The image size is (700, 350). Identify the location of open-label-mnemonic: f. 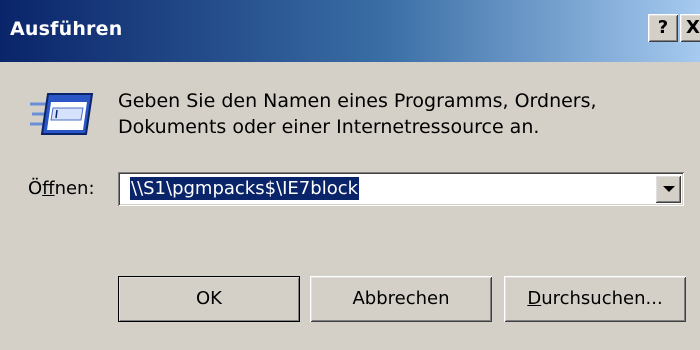
(48, 188).